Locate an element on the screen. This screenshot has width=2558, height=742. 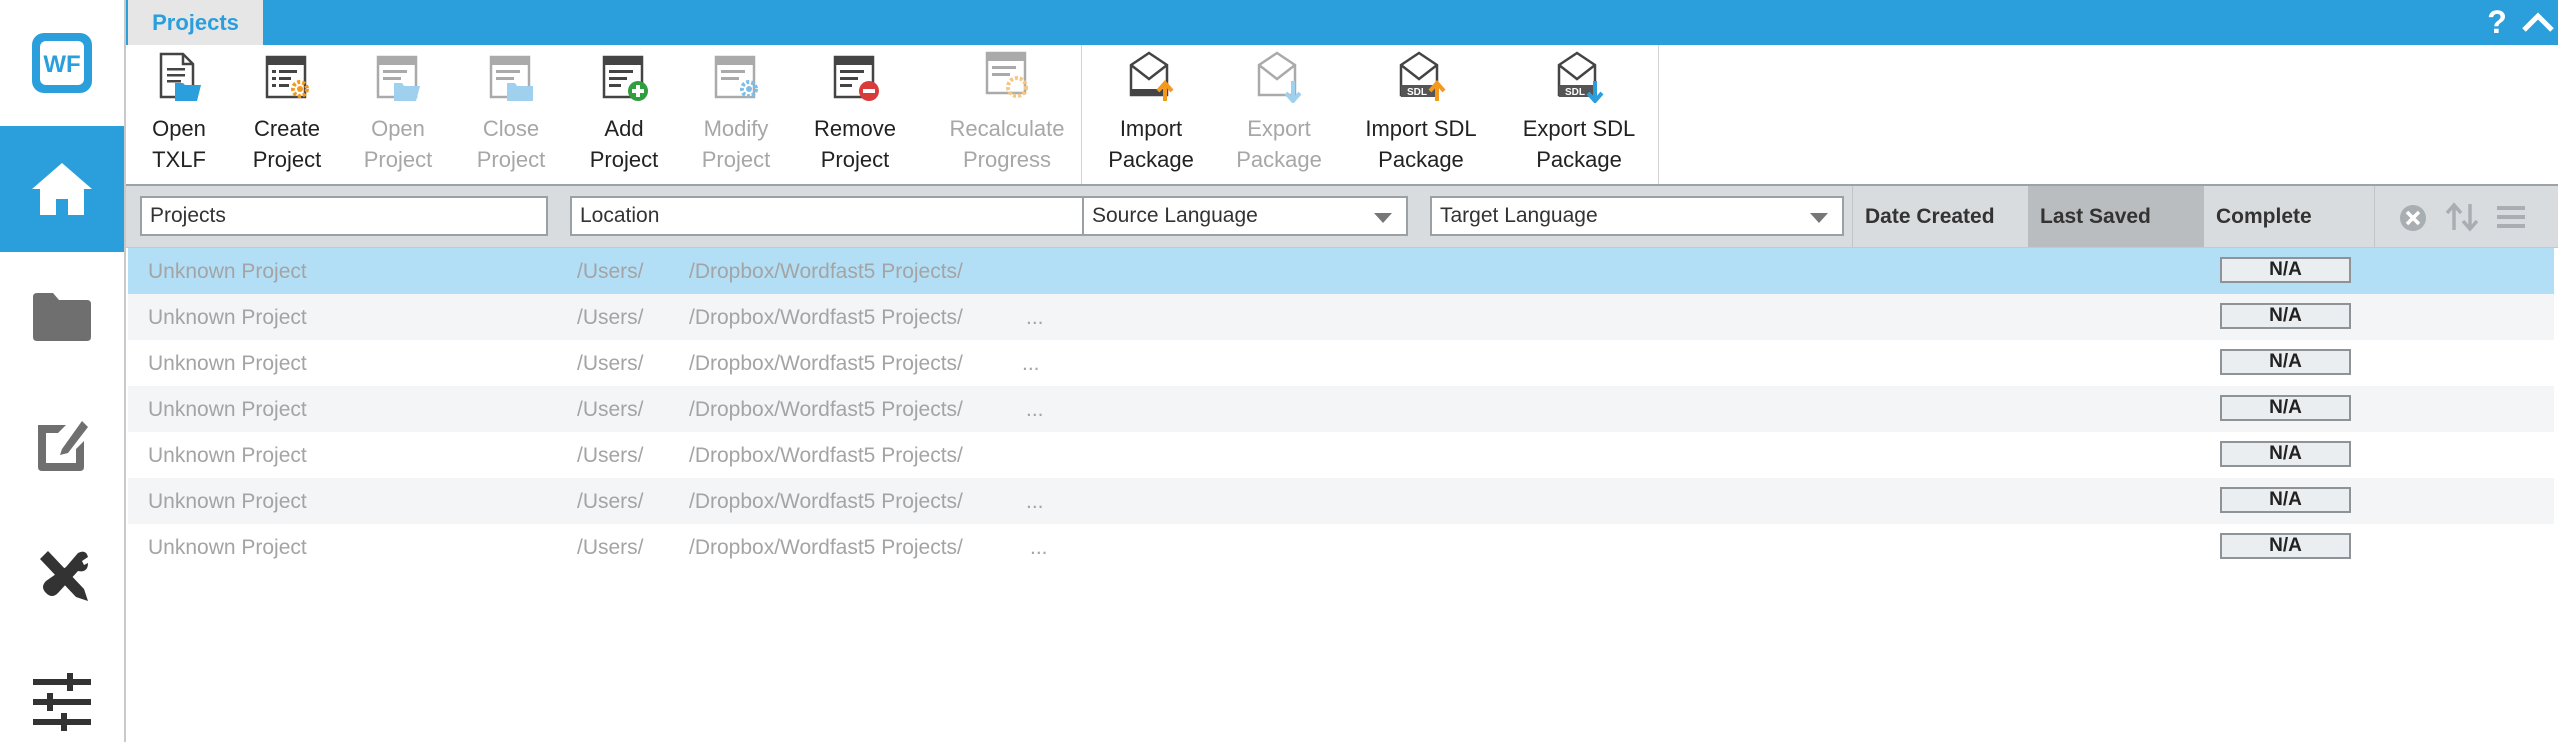
sidebar: WF is located at coordinates (63, 371).